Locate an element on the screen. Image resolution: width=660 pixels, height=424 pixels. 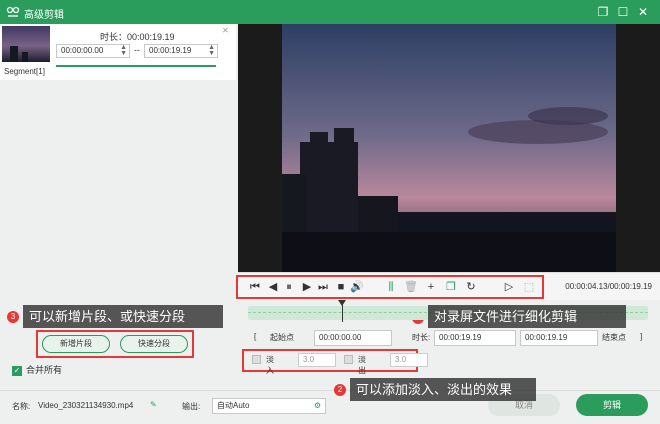
step-forward-icon: ▶ is located at coordinates (307, 287).